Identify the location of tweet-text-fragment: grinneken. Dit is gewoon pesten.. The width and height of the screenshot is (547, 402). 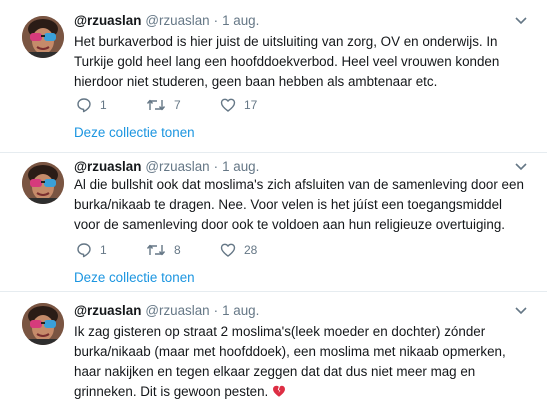
(171, 391).